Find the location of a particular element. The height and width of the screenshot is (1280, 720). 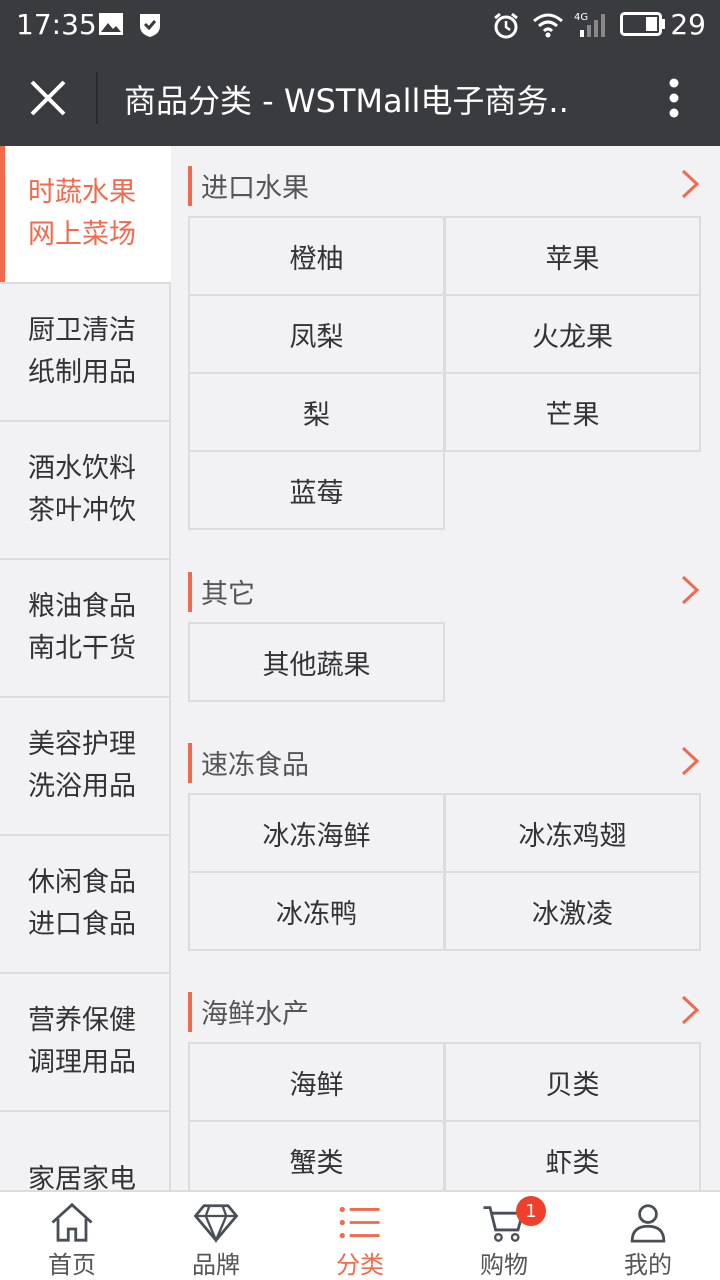

nav-label: 购物 is located at coordinates (504, 1265).